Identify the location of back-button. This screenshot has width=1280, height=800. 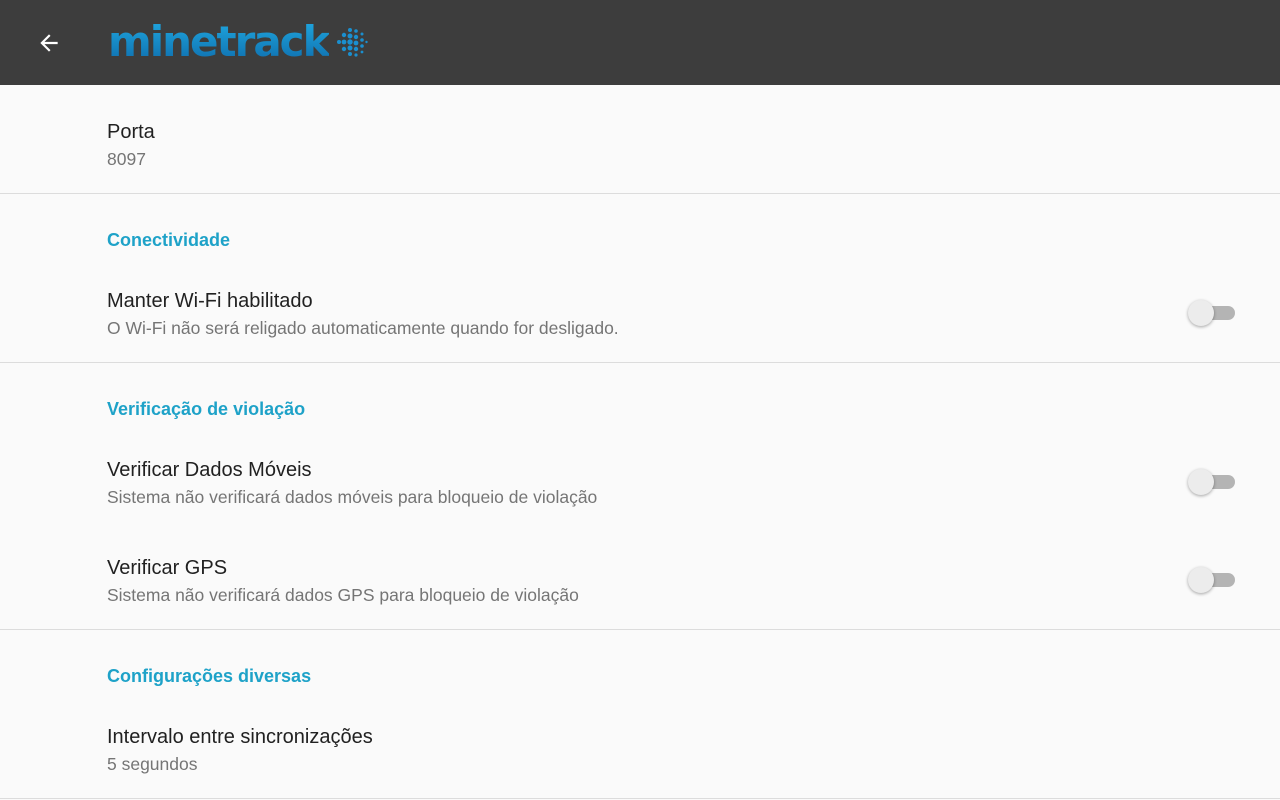
(49, 43).